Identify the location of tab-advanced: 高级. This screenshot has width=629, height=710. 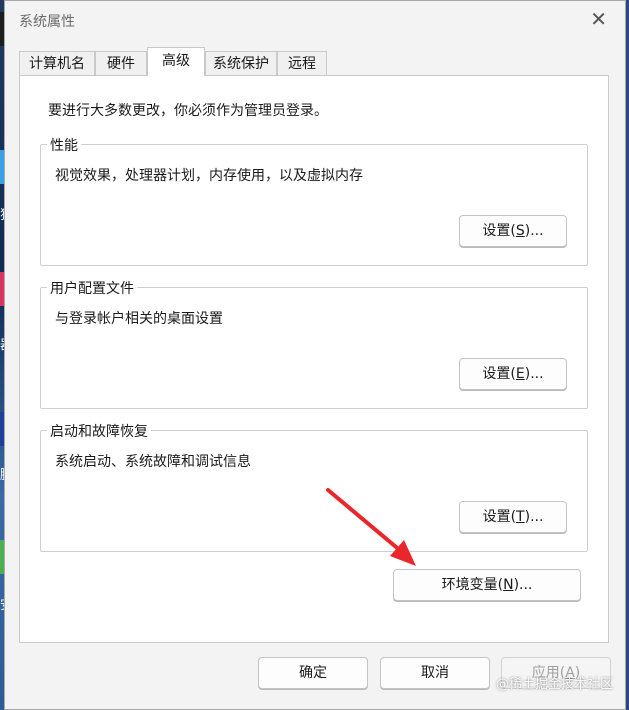
(176, 61).